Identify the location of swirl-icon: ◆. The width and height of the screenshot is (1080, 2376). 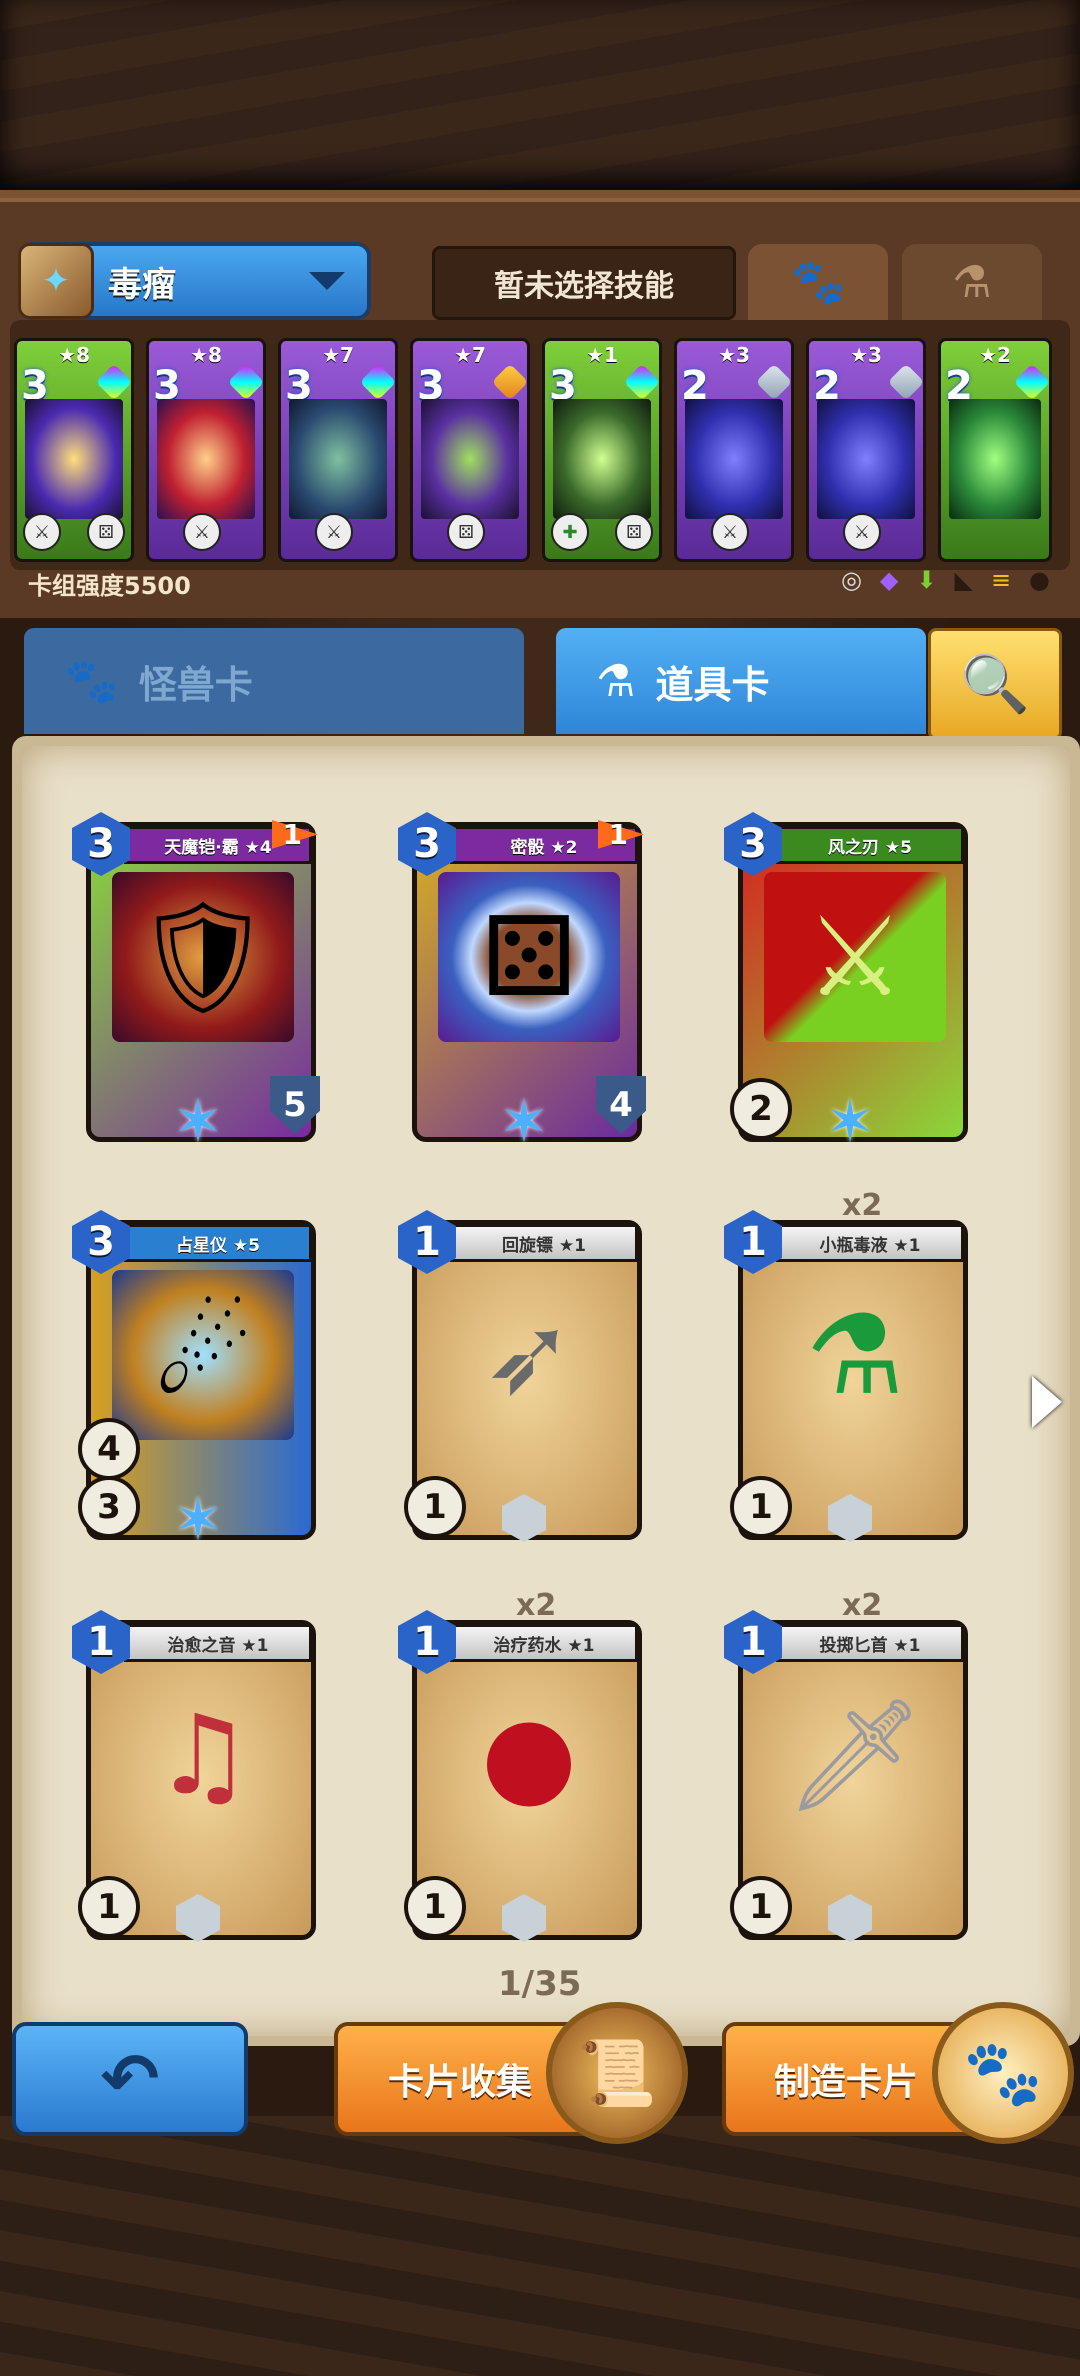
(889, 580).